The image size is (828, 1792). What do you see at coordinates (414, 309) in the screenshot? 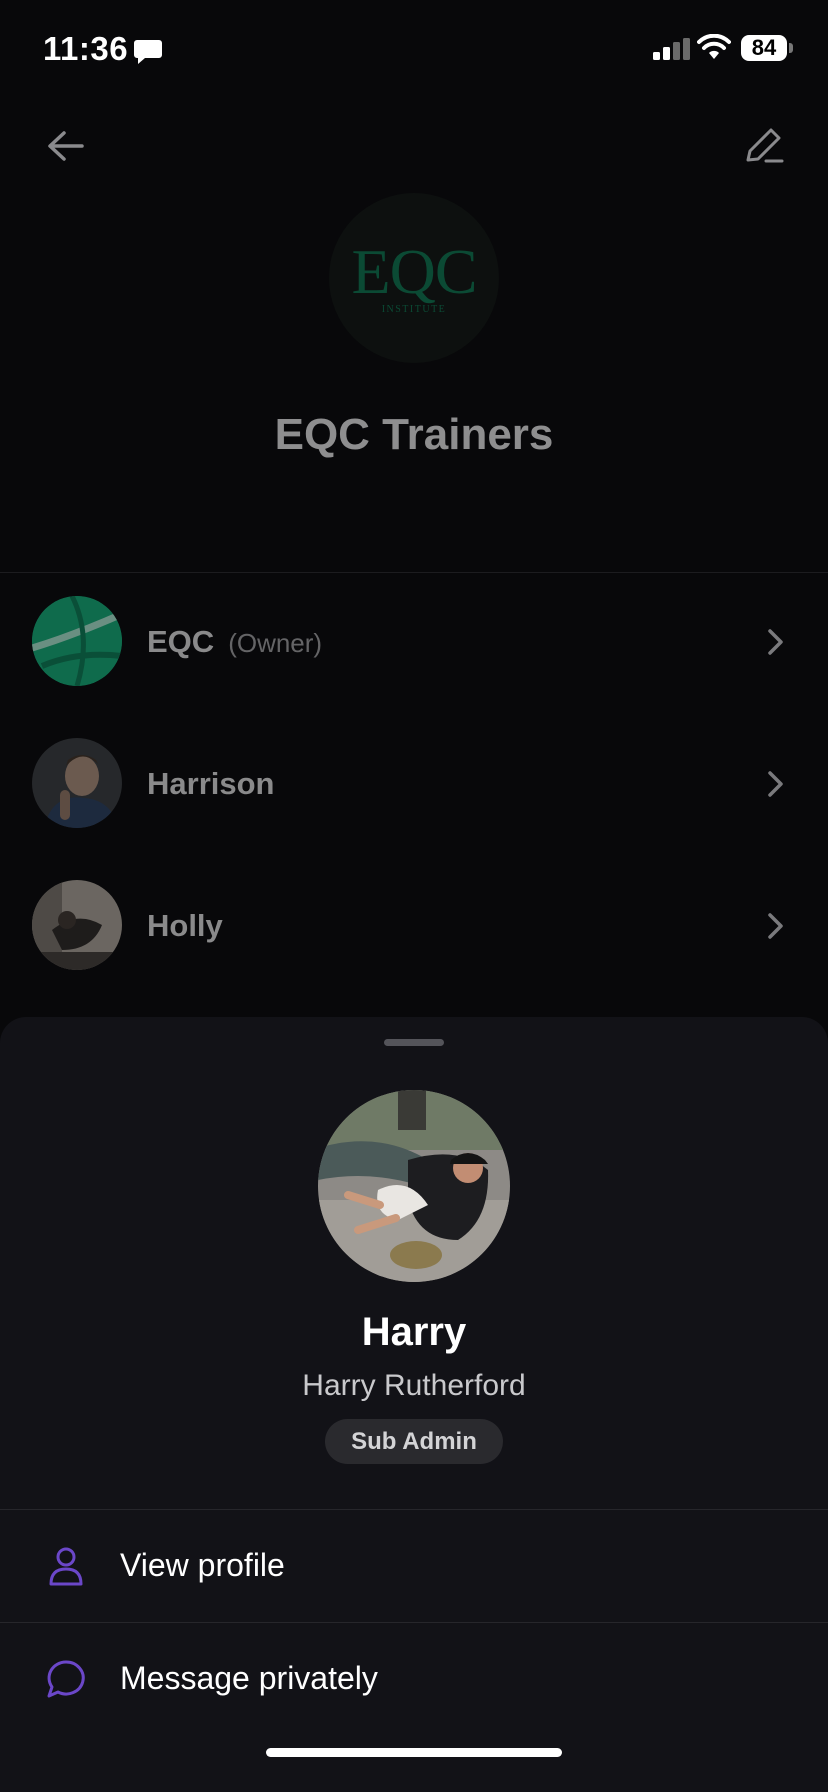
I see `group-logo-subtext: INSTITUTE` at bounding box center [414, 309].